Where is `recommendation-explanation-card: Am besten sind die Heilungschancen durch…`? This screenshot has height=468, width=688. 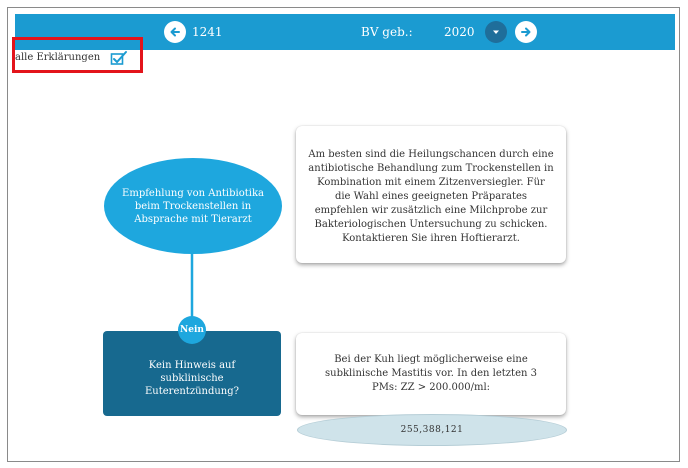 recommendation-explanation-card: Am besten sind die Heilungschancen durch… is located at coordinates (431, 194).